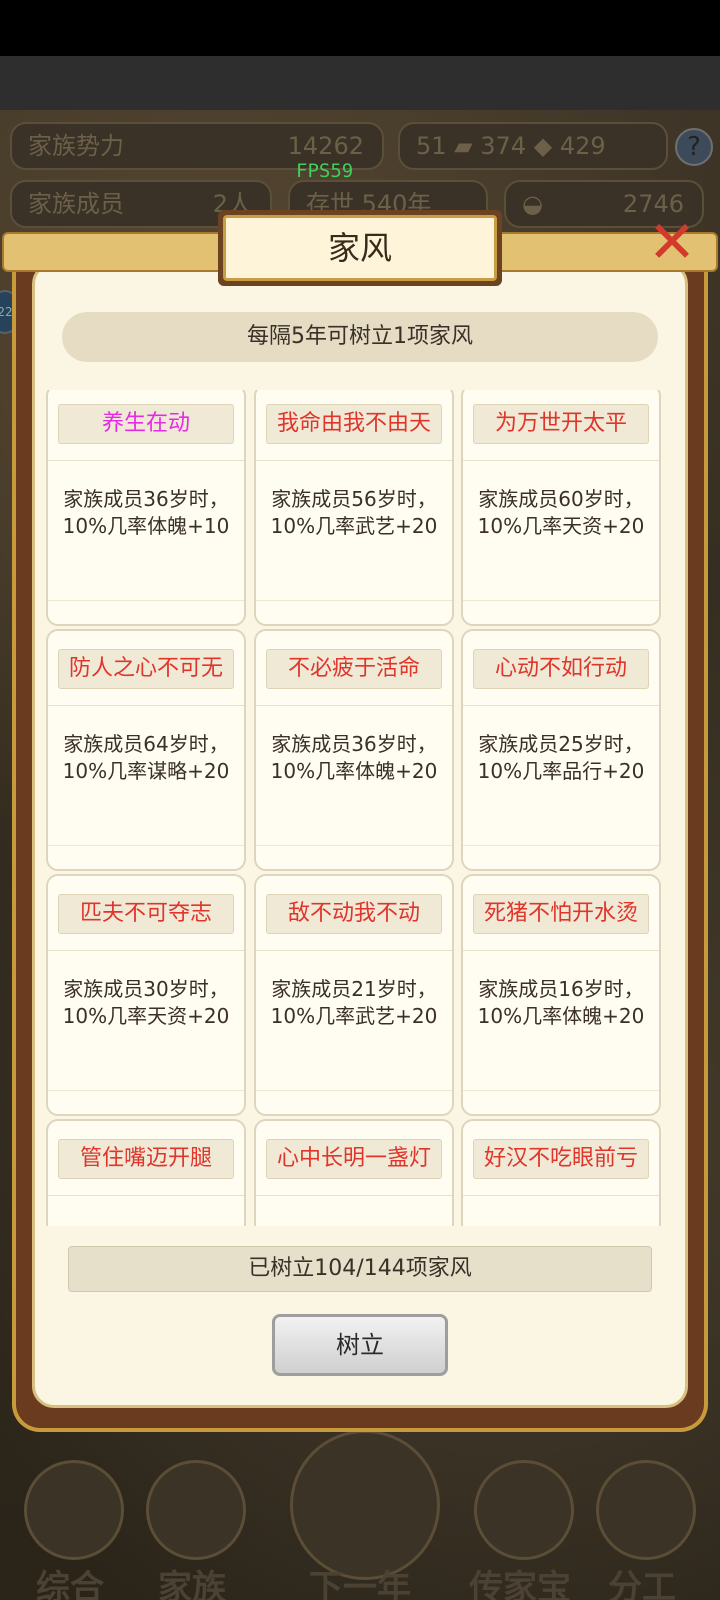 This screenshot has width=720, height=1600. I want to click on family-style-card: 心中长明一盏灯, so click(354, 1172).